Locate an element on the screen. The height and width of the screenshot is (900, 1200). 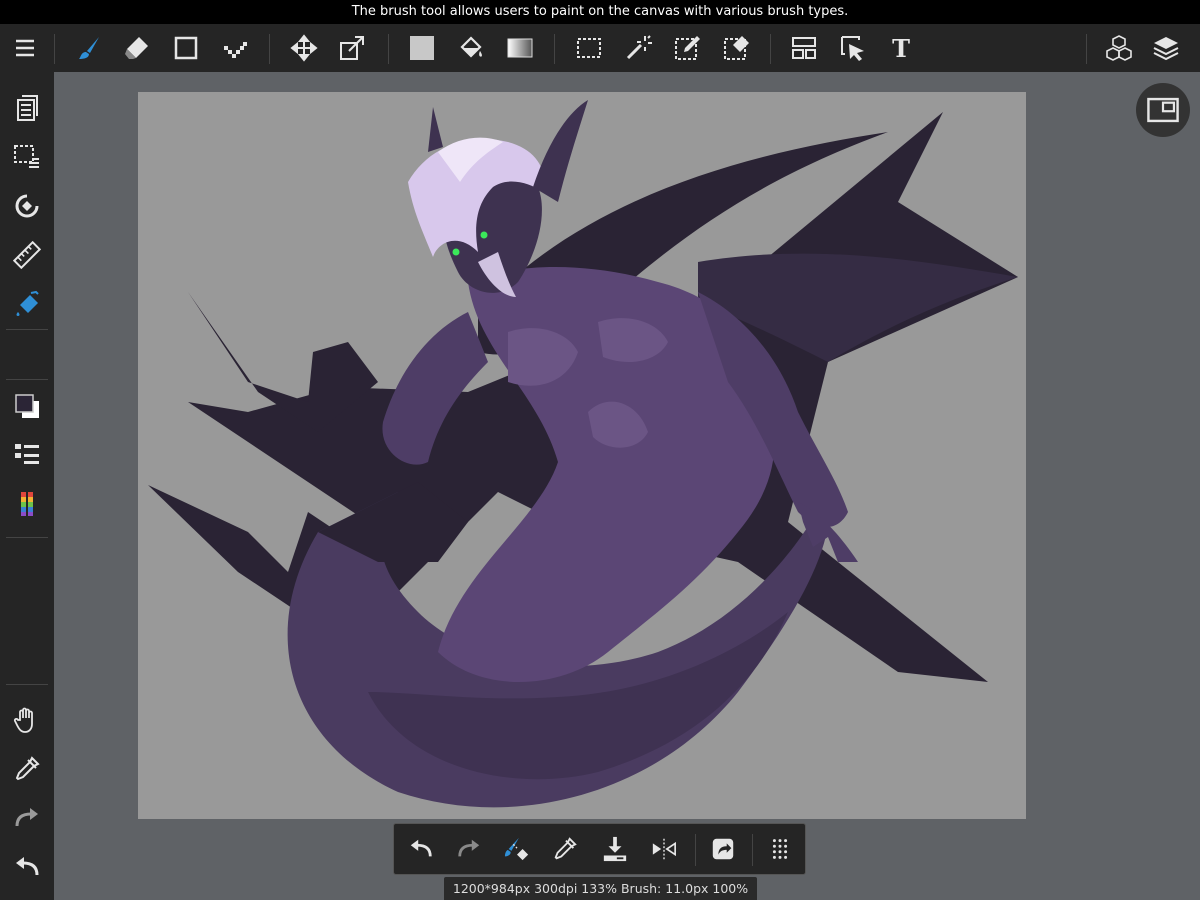
materials-button is located at coordinates (1119, 48).